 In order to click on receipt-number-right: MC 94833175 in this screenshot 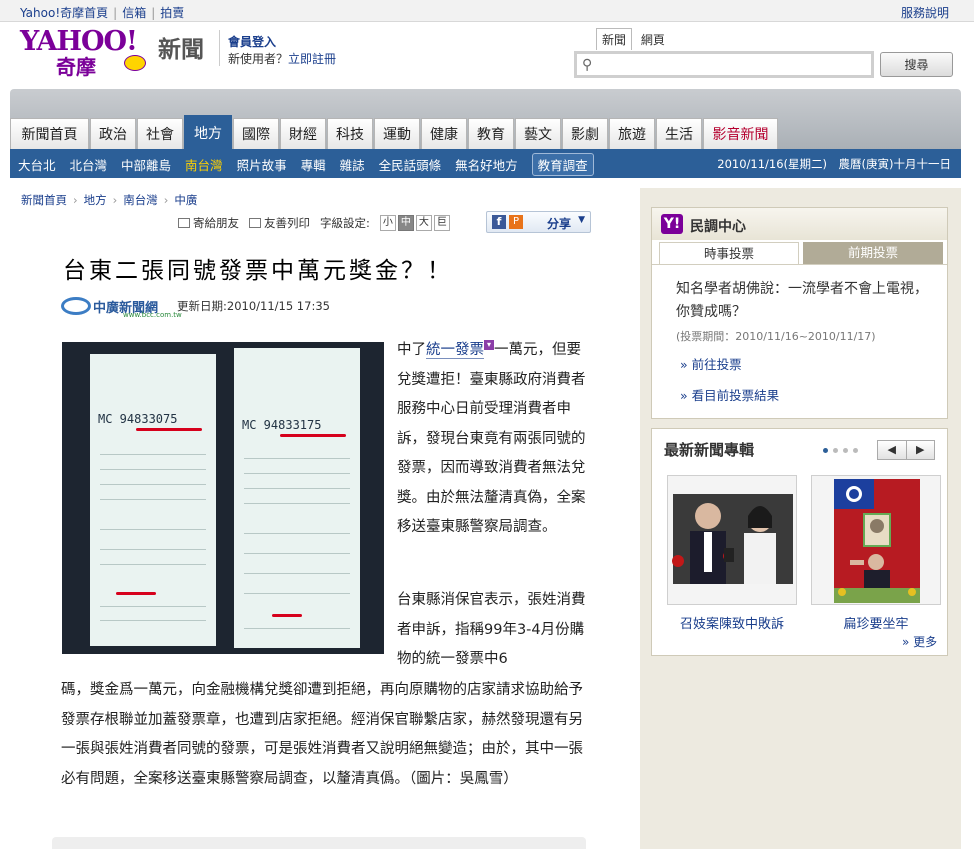, I will do `click(282, 425)`.